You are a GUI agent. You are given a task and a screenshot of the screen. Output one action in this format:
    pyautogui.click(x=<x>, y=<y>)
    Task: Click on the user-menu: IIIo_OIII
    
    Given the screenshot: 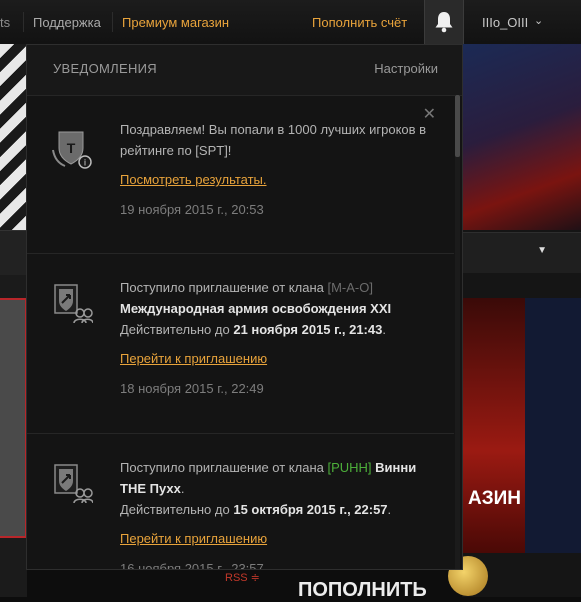 What is the action you would take?
    pyautogui.click(x=505, y=22)
    